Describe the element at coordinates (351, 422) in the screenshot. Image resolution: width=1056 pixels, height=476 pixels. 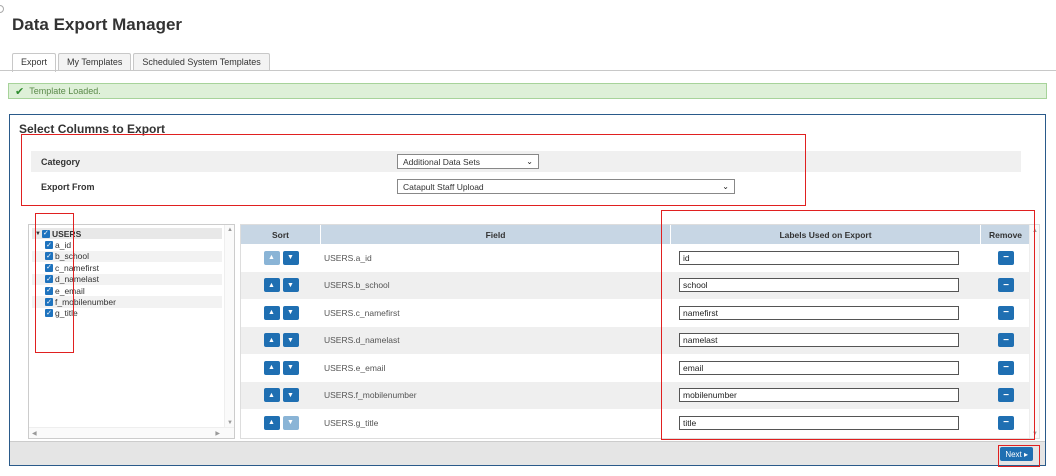
I see `field-name: USERS.g_title` at that location.